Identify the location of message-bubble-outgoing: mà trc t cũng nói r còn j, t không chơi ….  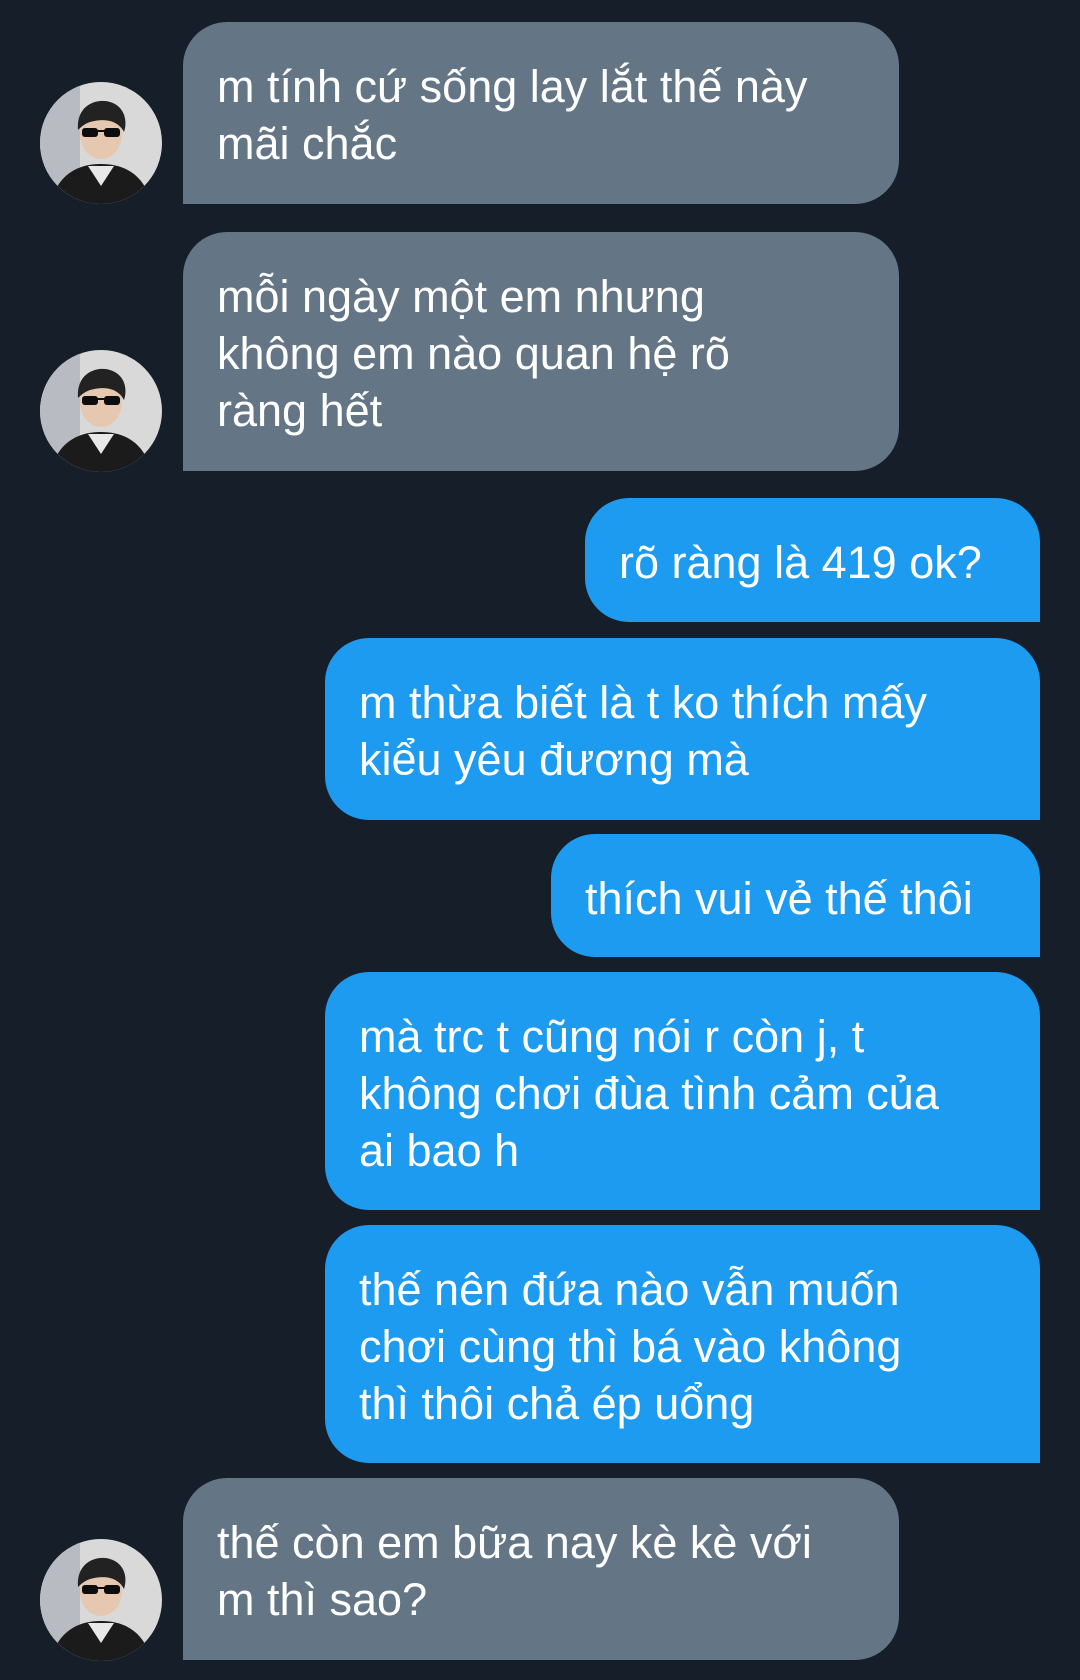
(682, 1091).